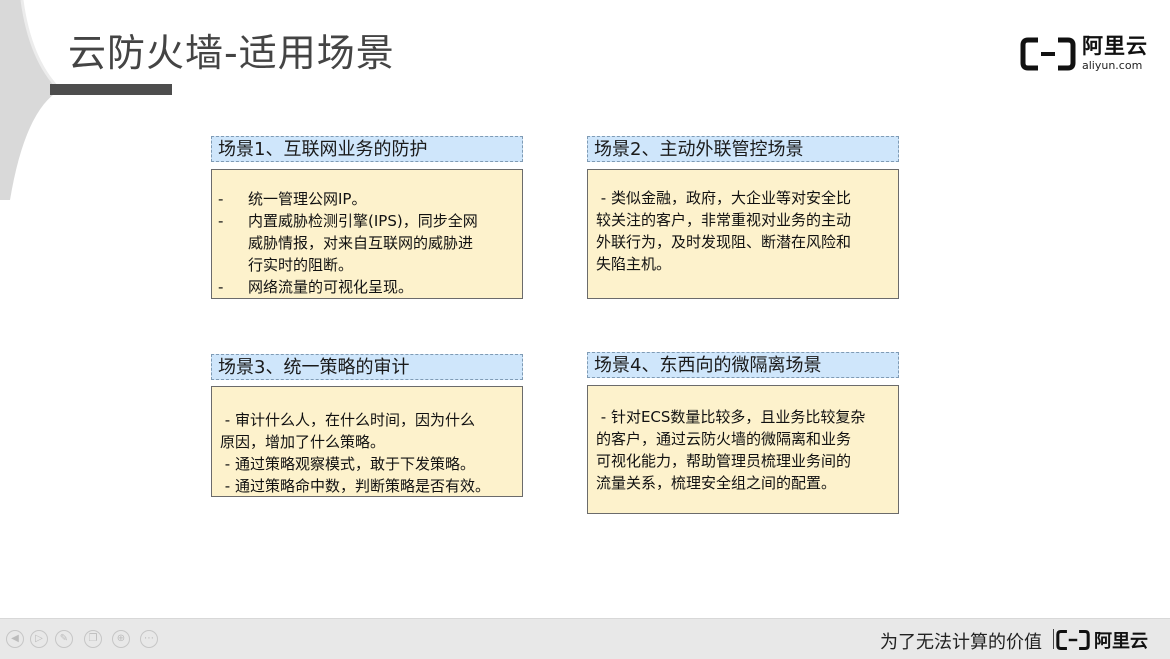  I want to click on title-underline-bar, so click(111, 89).